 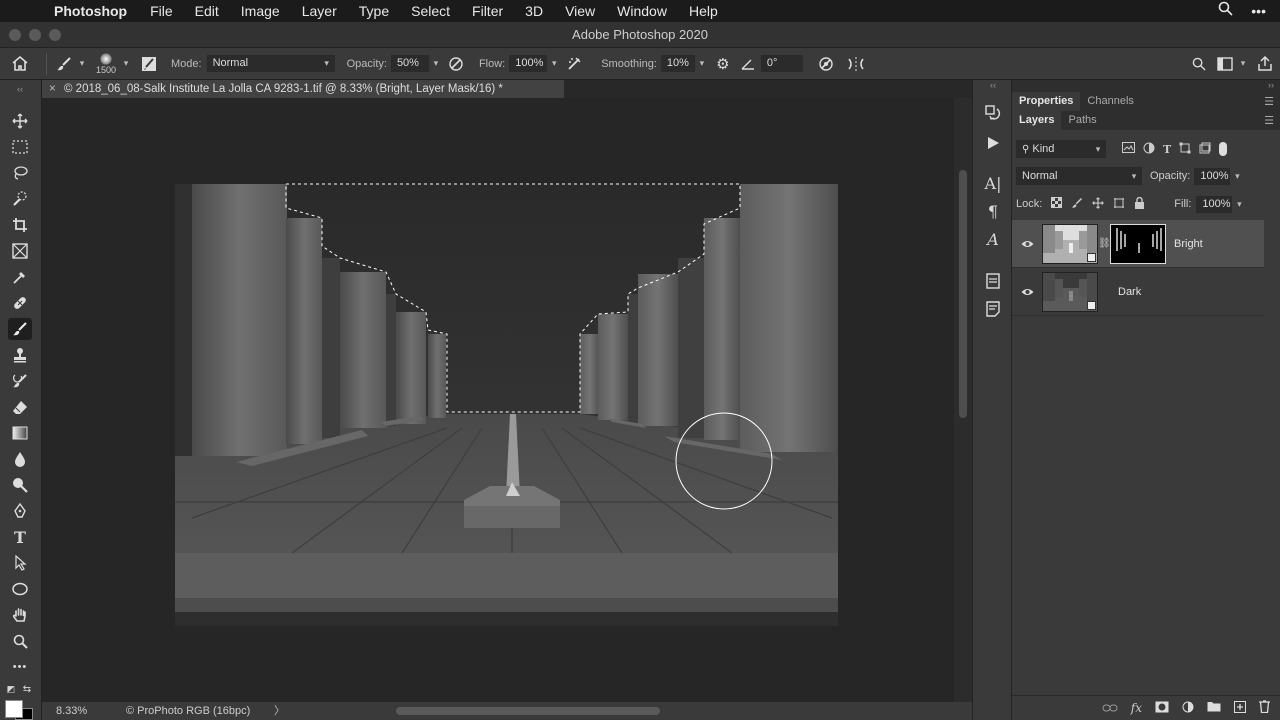 I want to click on foreground-color-swatch, so click(x=14, y=709).